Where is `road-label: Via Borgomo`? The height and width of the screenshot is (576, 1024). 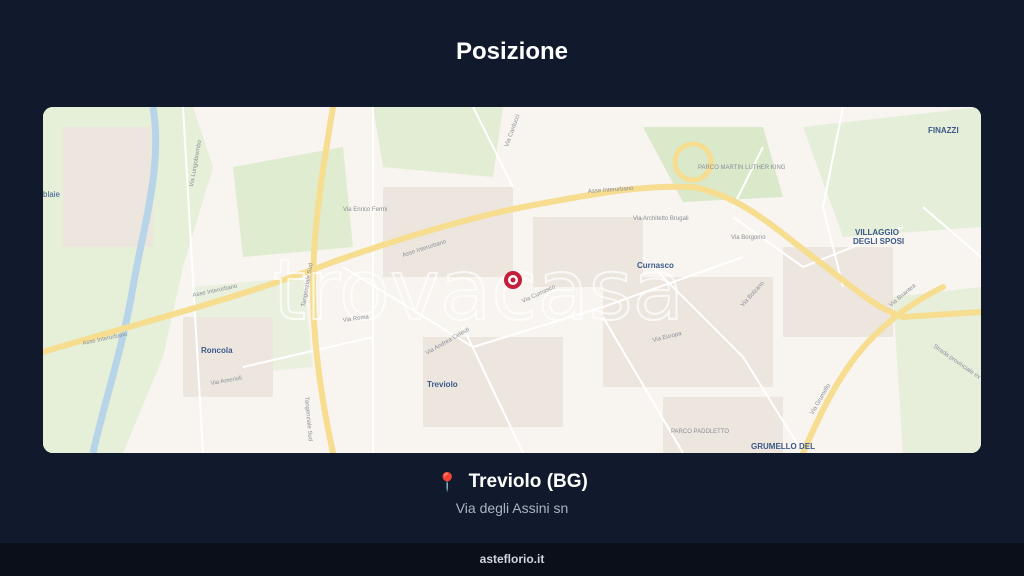
road-label: Via Borgomo is located at coordinates (748, 238).